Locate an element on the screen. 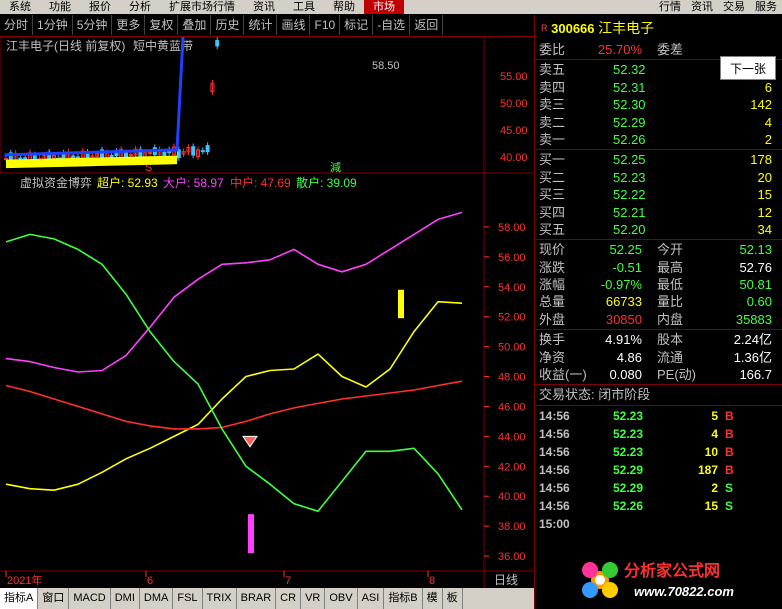 This screenshot has width=782, height=609. buy-level-a: 买一 is located at coordinates (552, 160).